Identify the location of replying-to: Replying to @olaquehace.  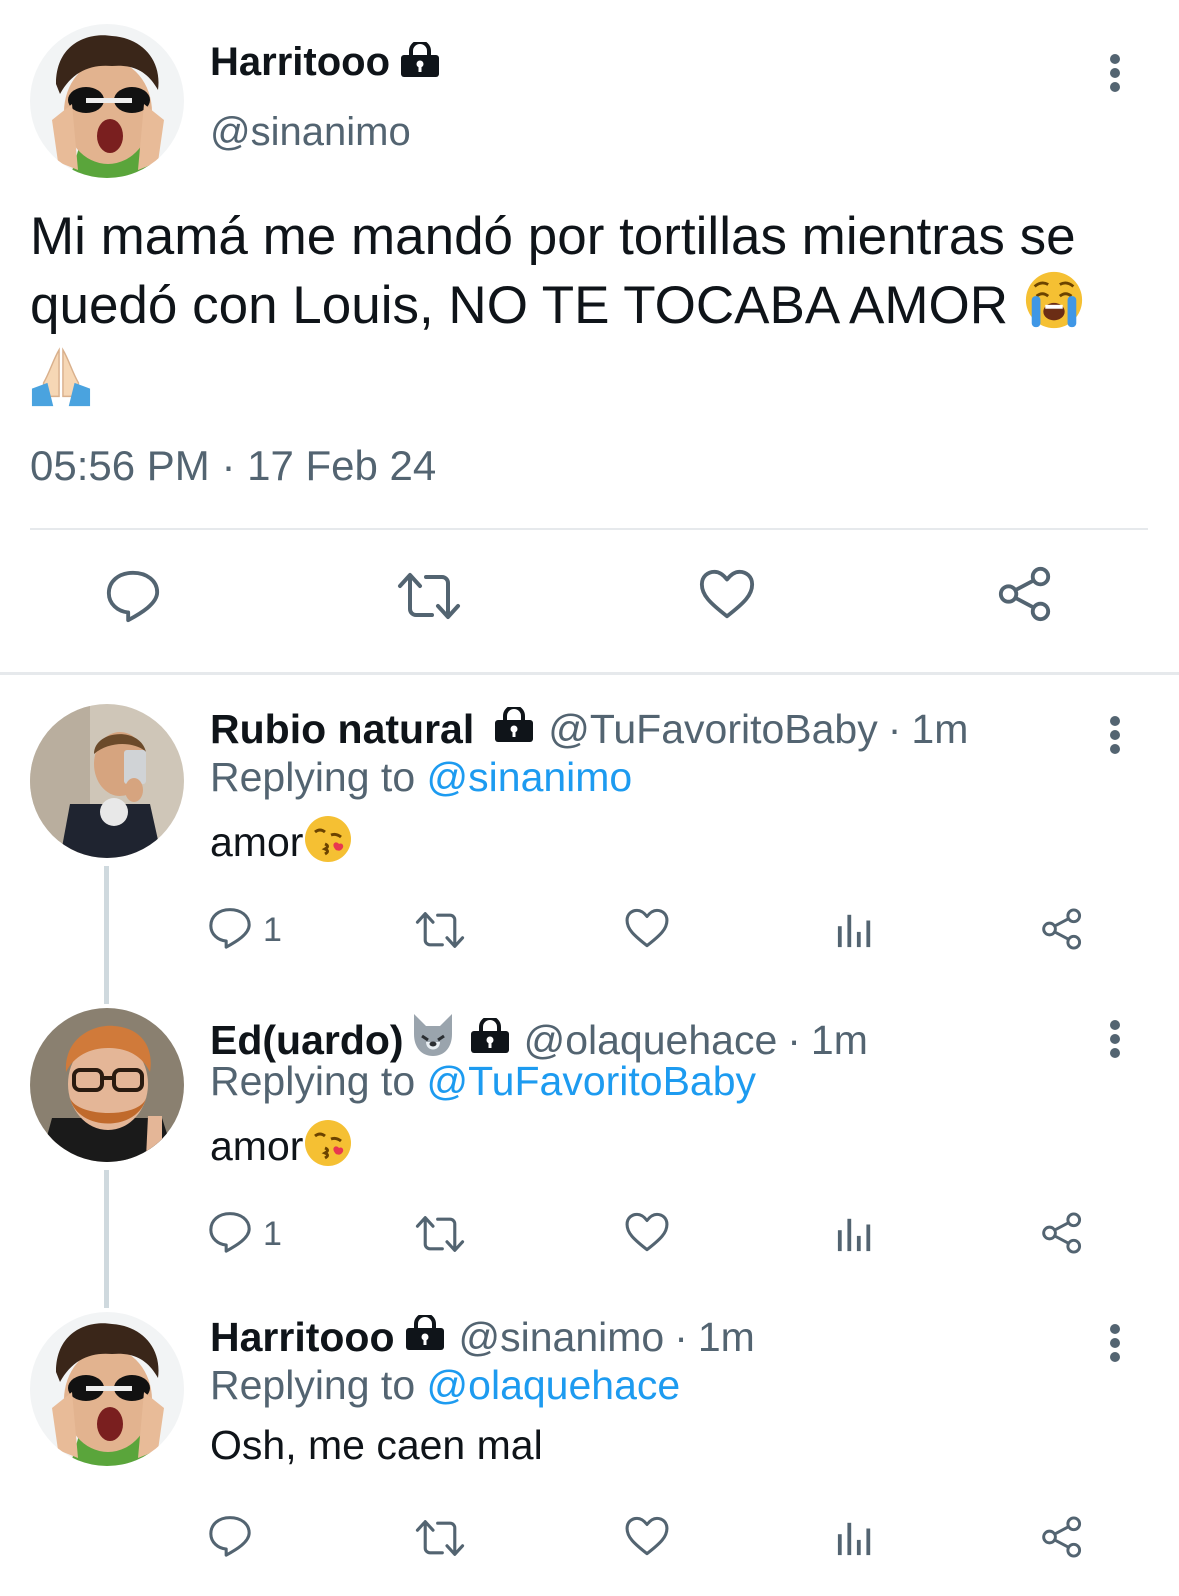
(445, 1385).